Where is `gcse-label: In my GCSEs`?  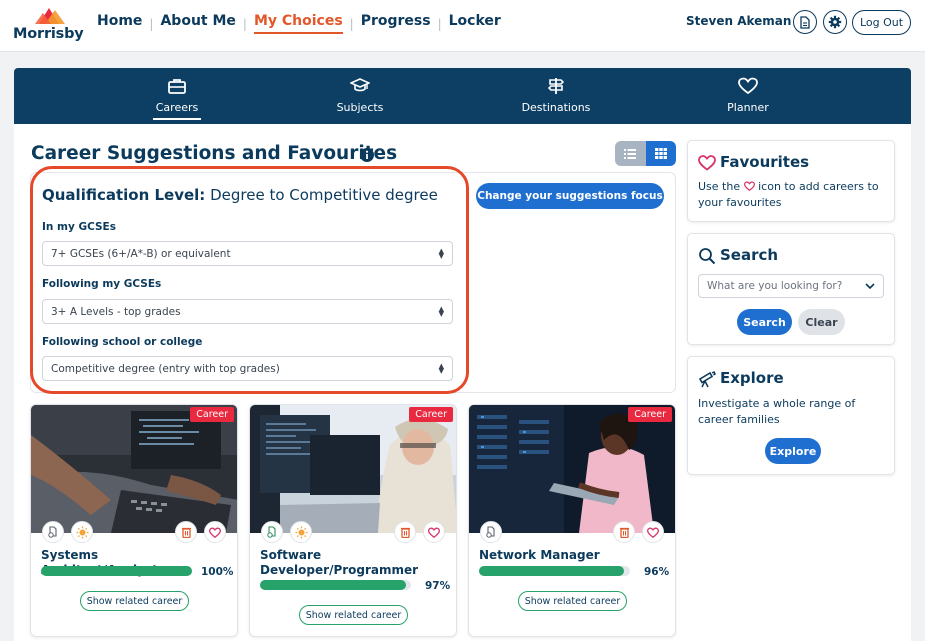
gcse-label: In my GCSEs is located at coordinates (79, 227).